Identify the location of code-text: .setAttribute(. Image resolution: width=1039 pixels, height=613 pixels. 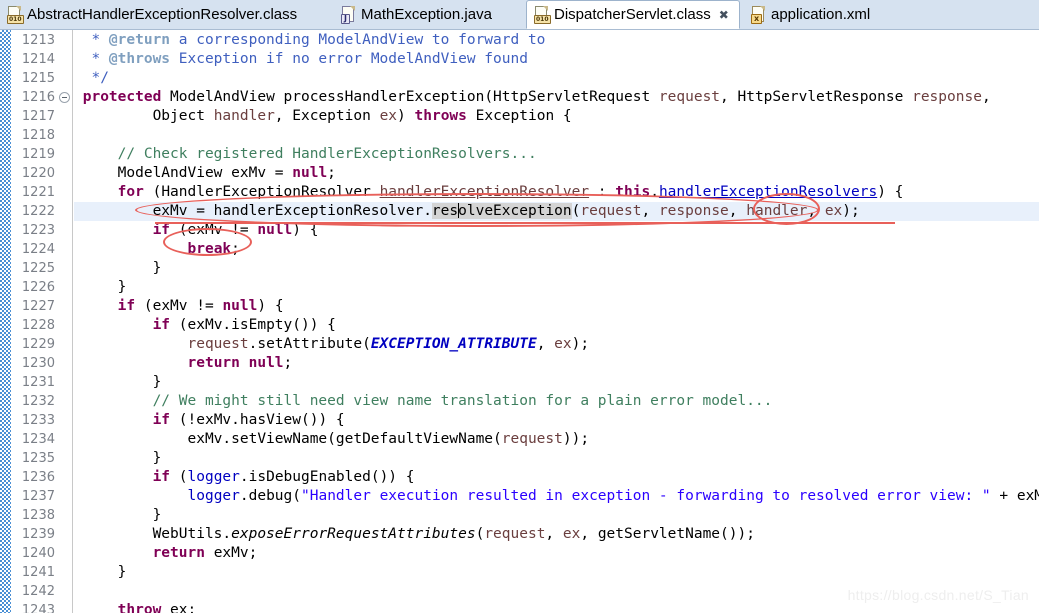
(309, 344).